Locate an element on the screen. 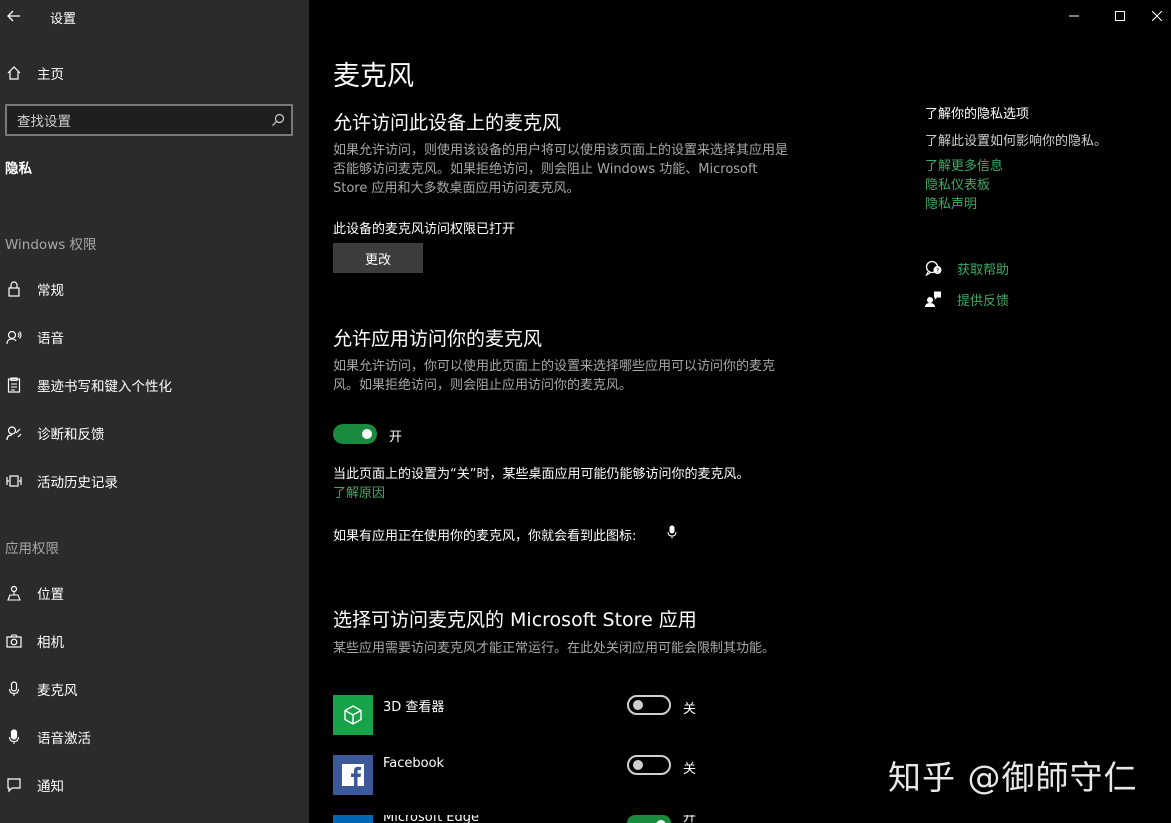 The image size is (1171, 823). clipboard-icon is located at coordinates (14, 385).